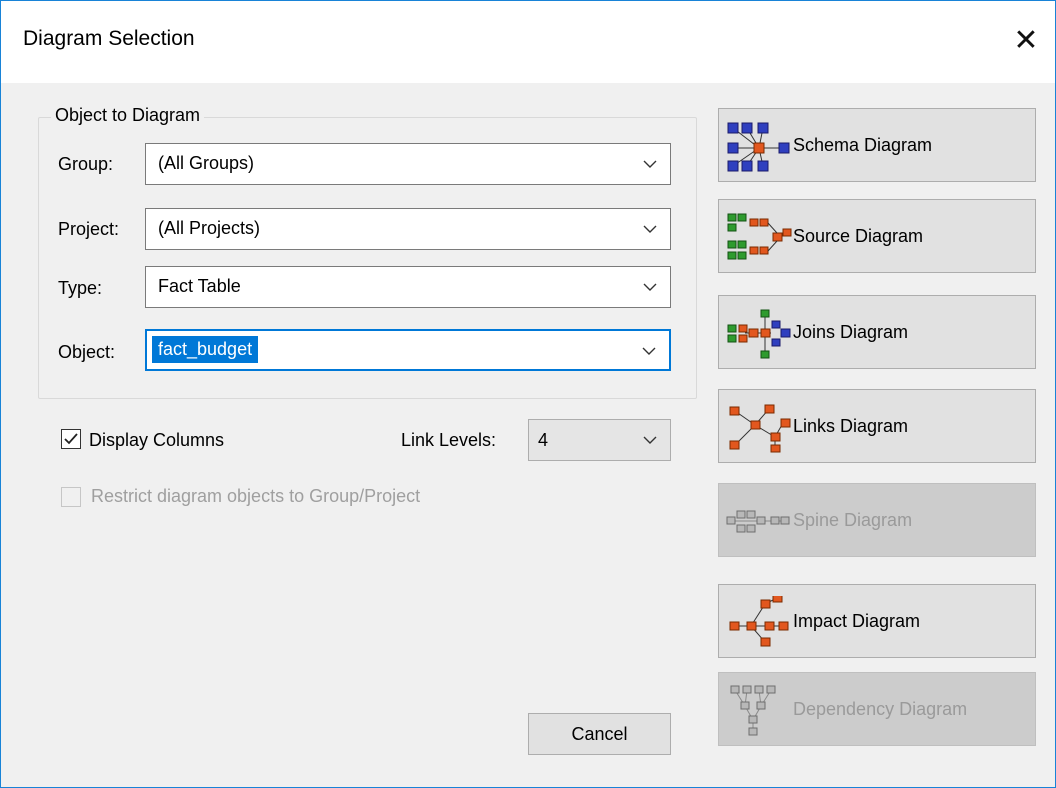  What do you see at coordinates (851, 332) in the screenshot?
I see `joins-diagram-label: Joins Diagram` at bounding box center [851, 332].